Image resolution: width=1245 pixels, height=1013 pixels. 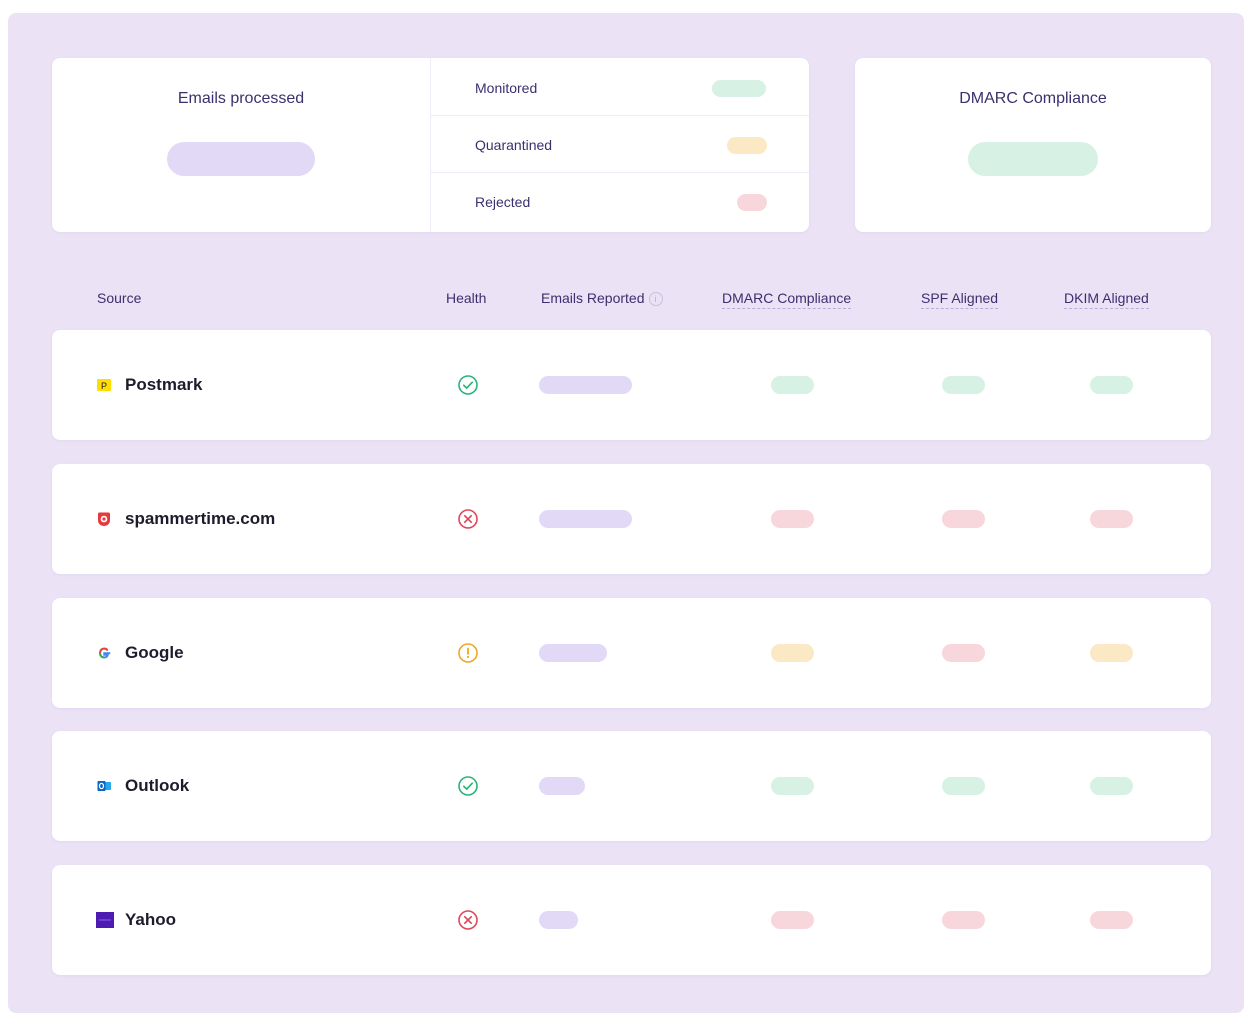 I want to click on dmarc-compliance-label: DMARC Compliance, so click(x=1033, y=98).